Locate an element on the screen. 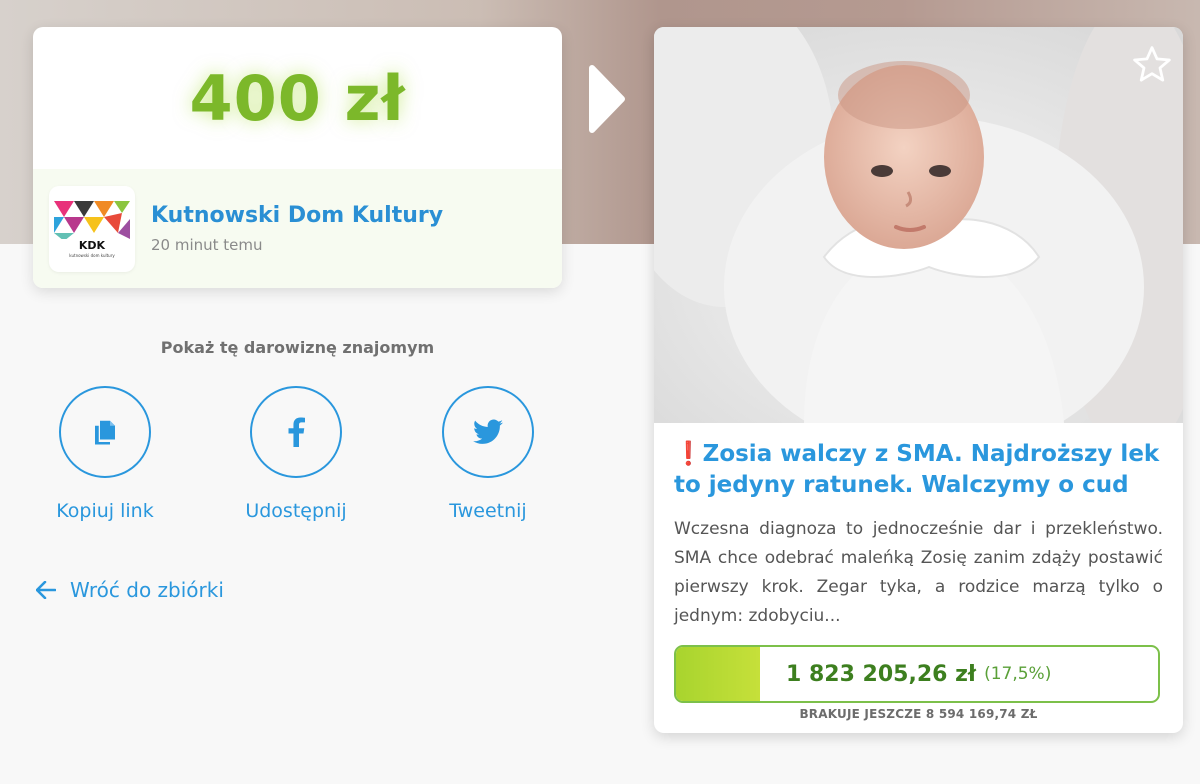 This screenshot has width=1200, height=784. raised-percent: (17,5%) is located at coordinates (1018, 674).